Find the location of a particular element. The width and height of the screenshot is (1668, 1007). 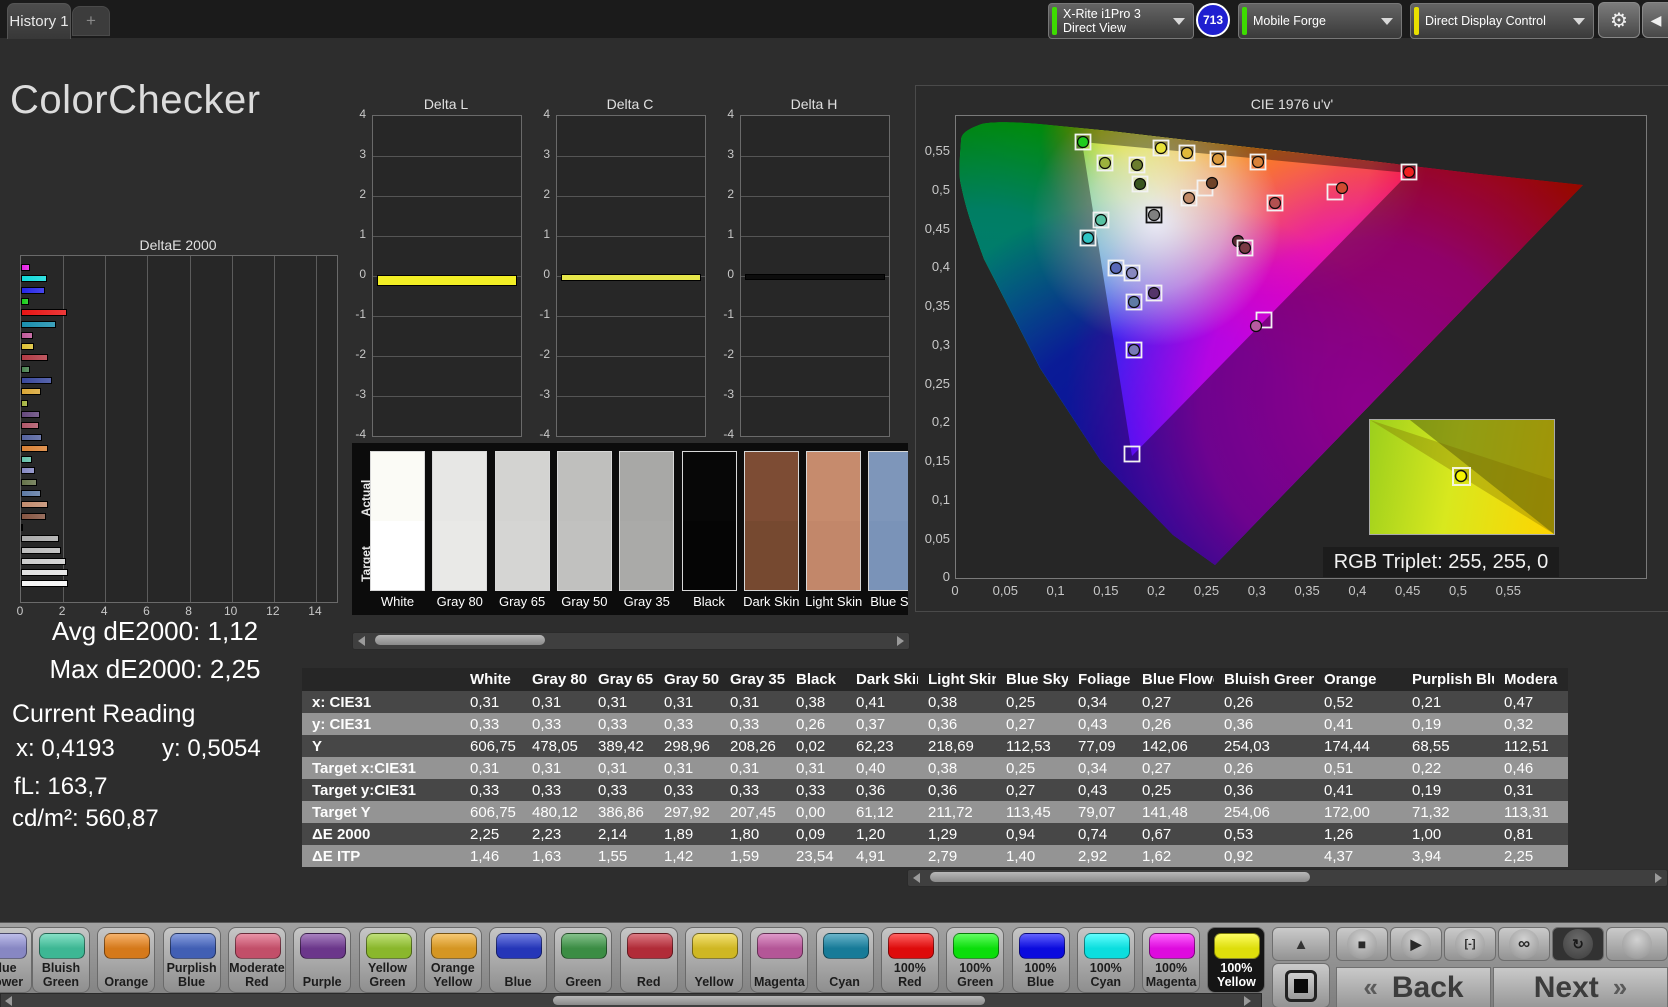

delta-y-tick: -1 is located at coordinates (360, 314).